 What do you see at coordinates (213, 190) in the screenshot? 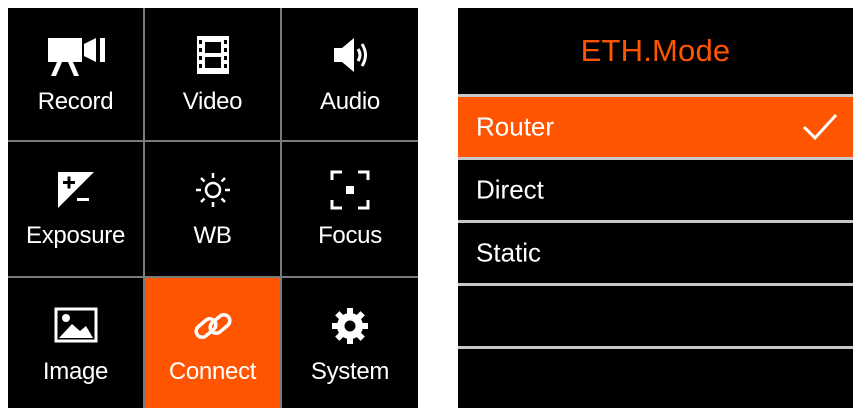
I see `sun-icon` at bounding box center [213, 190].